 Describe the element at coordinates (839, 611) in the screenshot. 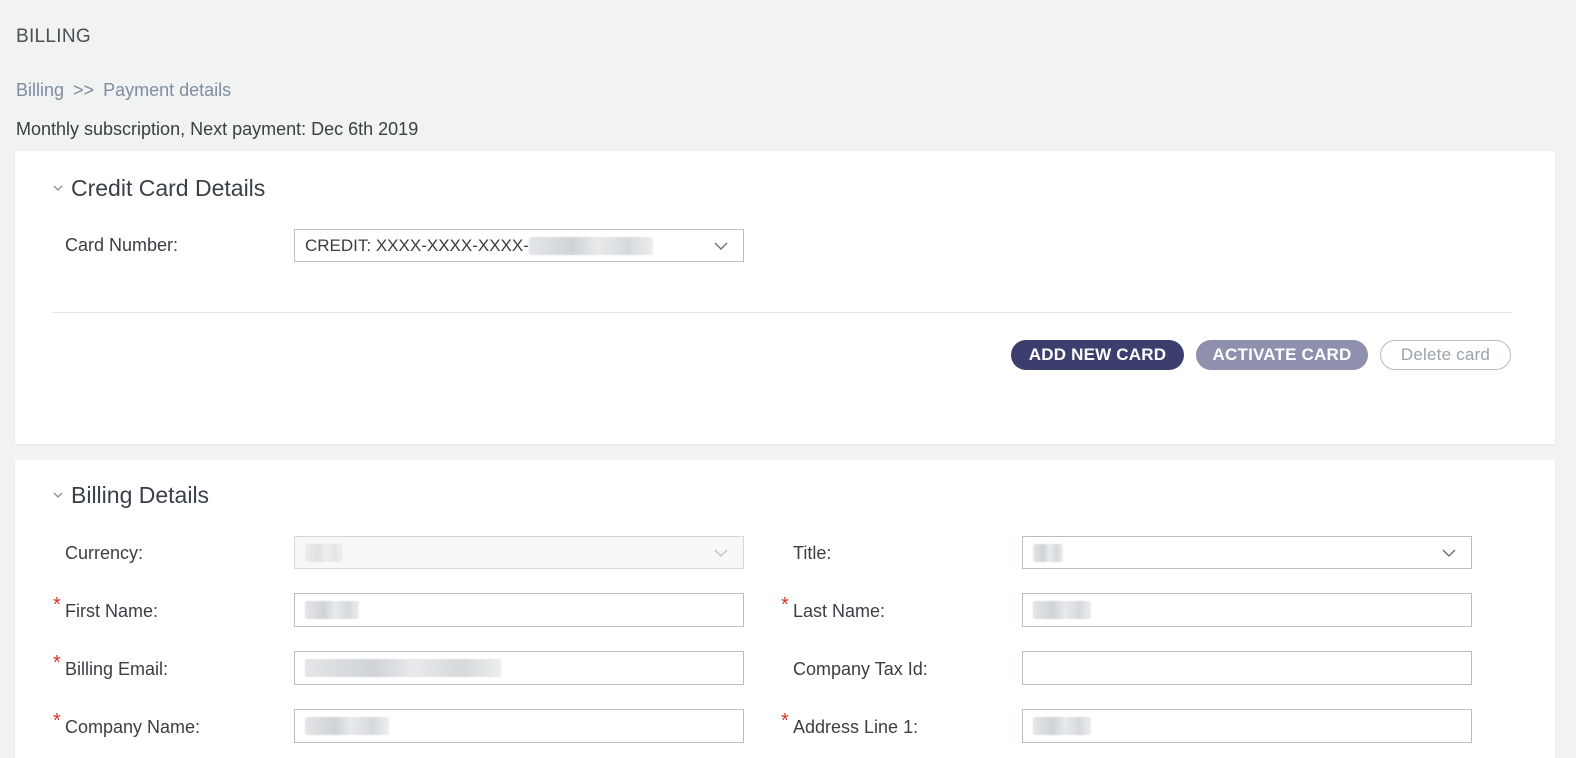

I see `last-name-label: Last Name:` at that location.